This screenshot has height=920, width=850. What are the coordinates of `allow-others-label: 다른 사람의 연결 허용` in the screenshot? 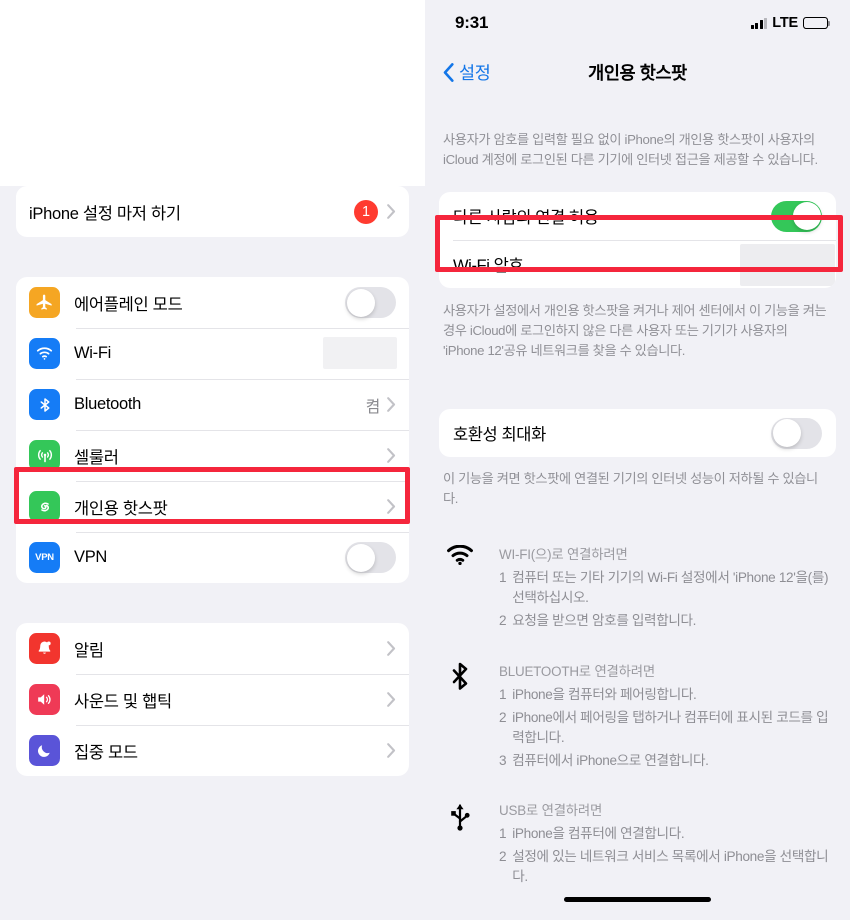 It's located at (526, 218).